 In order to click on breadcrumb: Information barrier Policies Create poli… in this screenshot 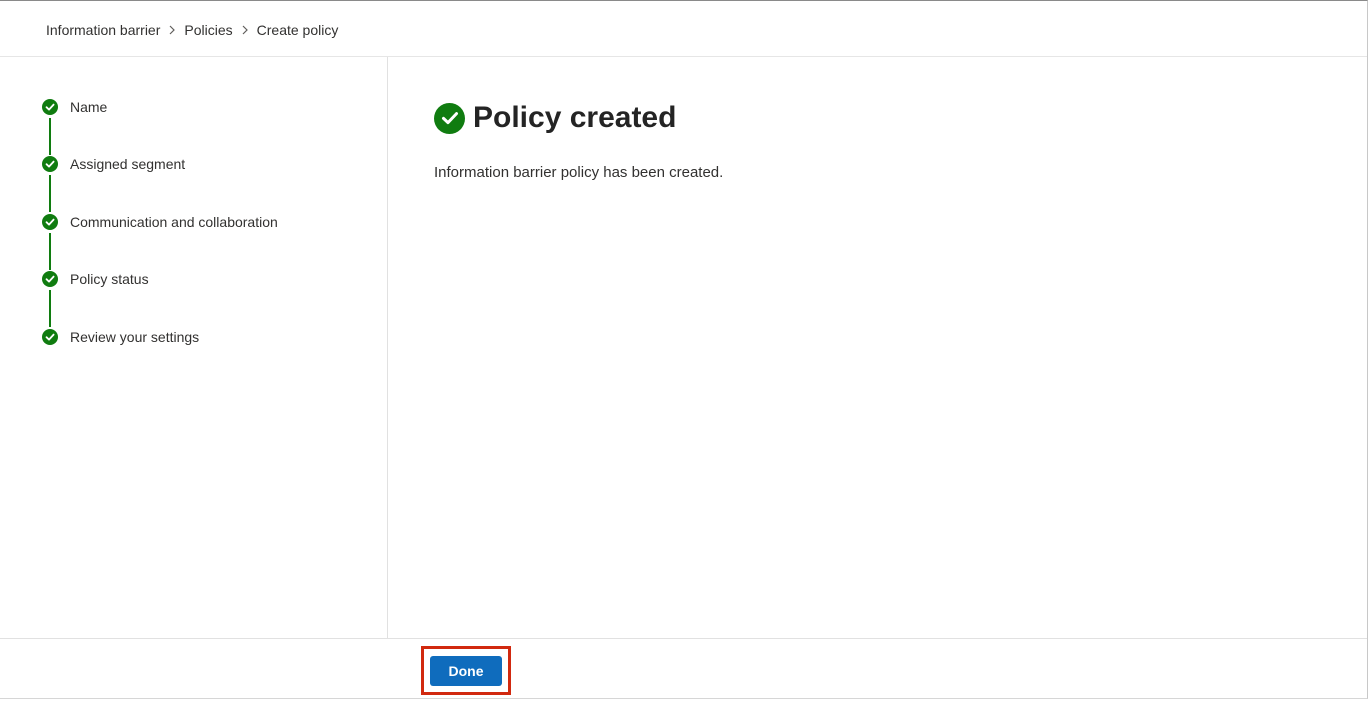, I will do `click(192, 30)`.